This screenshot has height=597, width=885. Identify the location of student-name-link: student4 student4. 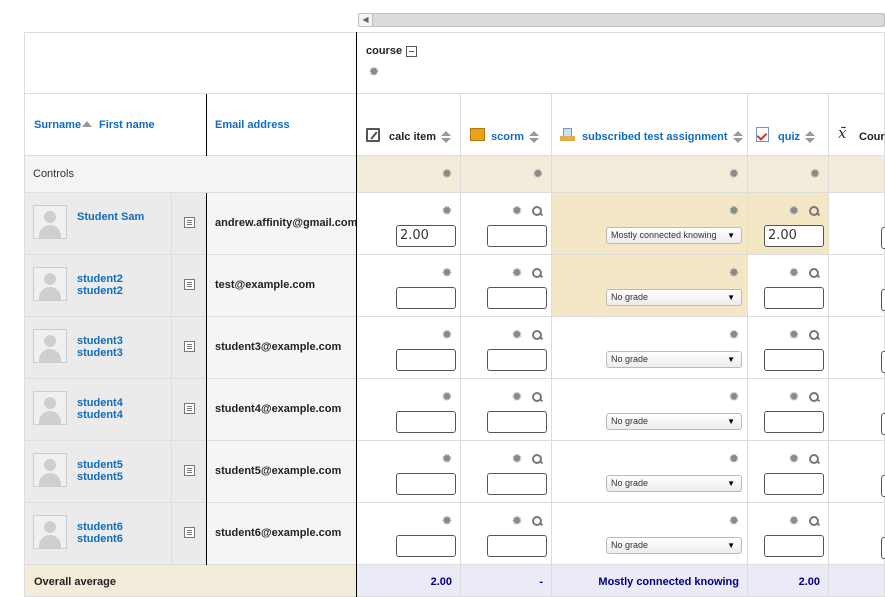
(124, 409).